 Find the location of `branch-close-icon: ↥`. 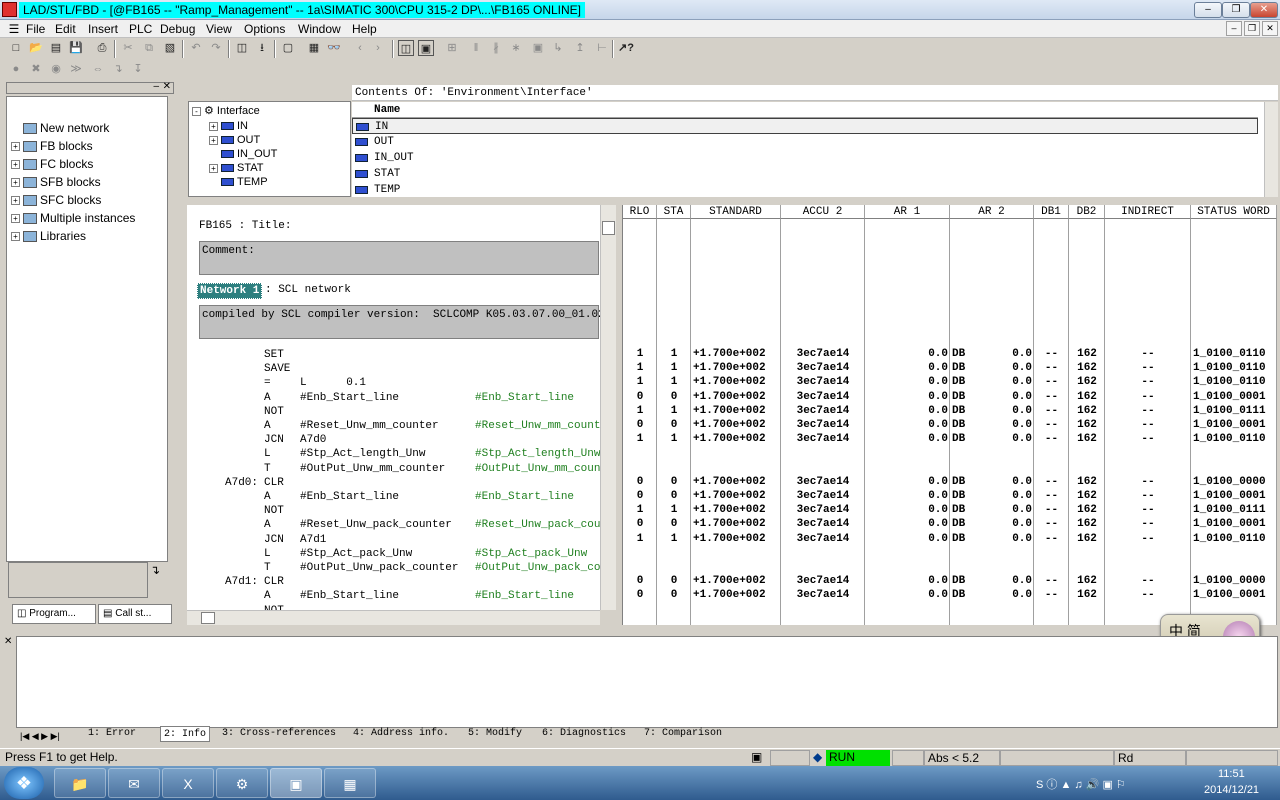

branch-close-icon: ↥ is located at coordinates (580, 48).